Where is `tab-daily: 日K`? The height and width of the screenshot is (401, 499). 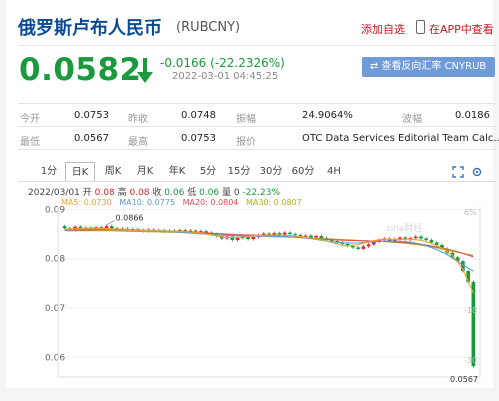 tab-daily: 日K is located at coordinates (80, 172).